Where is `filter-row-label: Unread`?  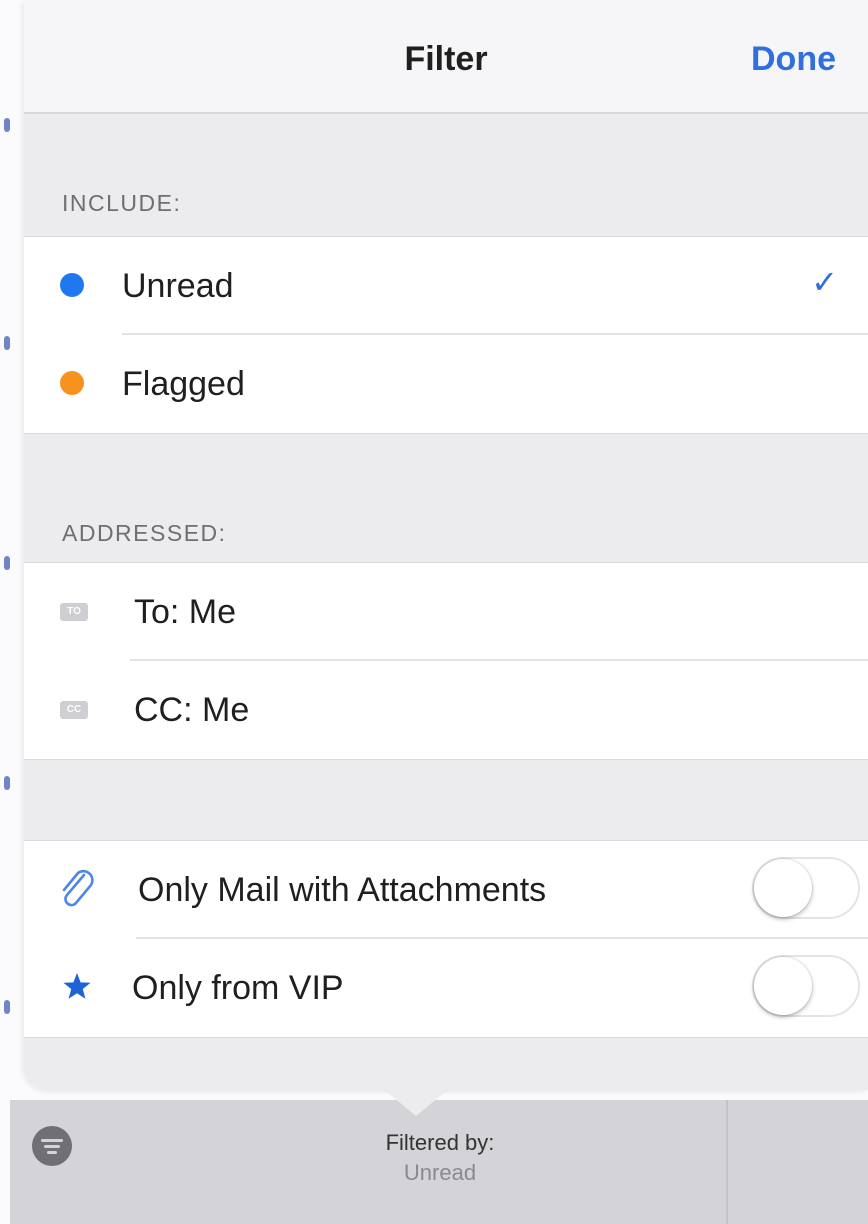
filter-row-label: Unread is located at coordinates (178, 286).